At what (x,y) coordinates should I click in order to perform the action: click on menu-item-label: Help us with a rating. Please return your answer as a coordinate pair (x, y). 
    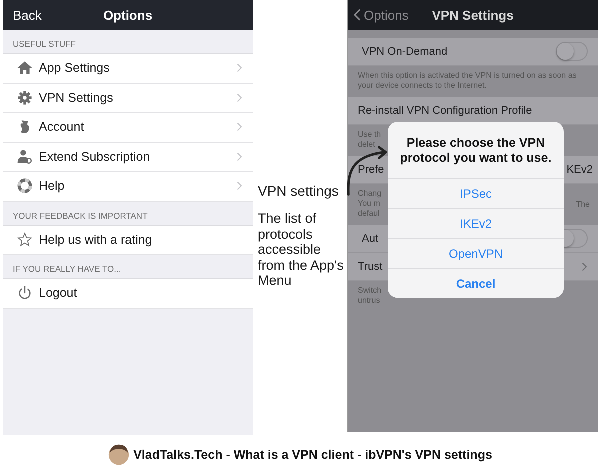
    Looking at the image, I should click on (96, 239).